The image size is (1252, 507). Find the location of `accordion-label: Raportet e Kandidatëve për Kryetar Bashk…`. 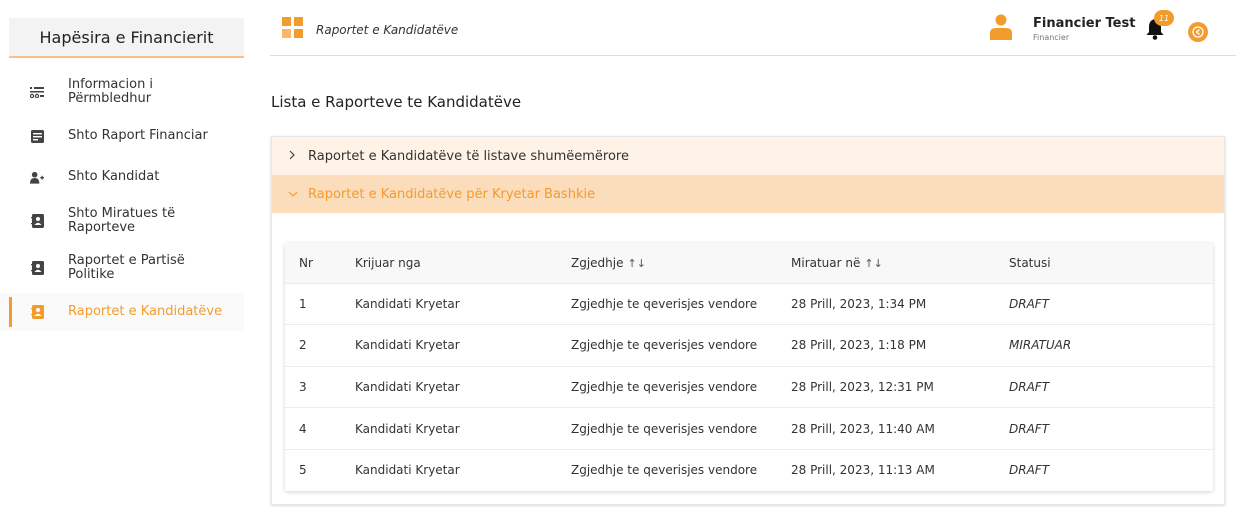

accordion-label: Raportet e Kandidatëve për Kryetar Bashk… is located at coordinates (452, 194).